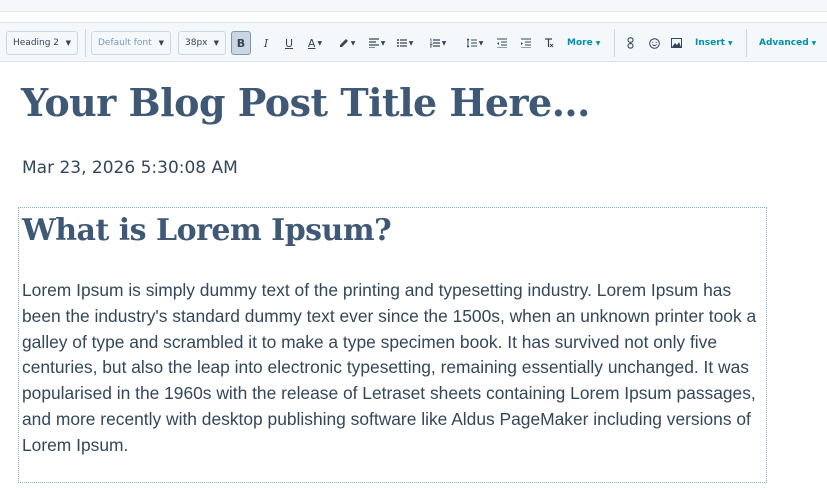 Image resolution: width=827 pixels, height=499 pixels. I want to click on underline-button: U, so click(289, 43).